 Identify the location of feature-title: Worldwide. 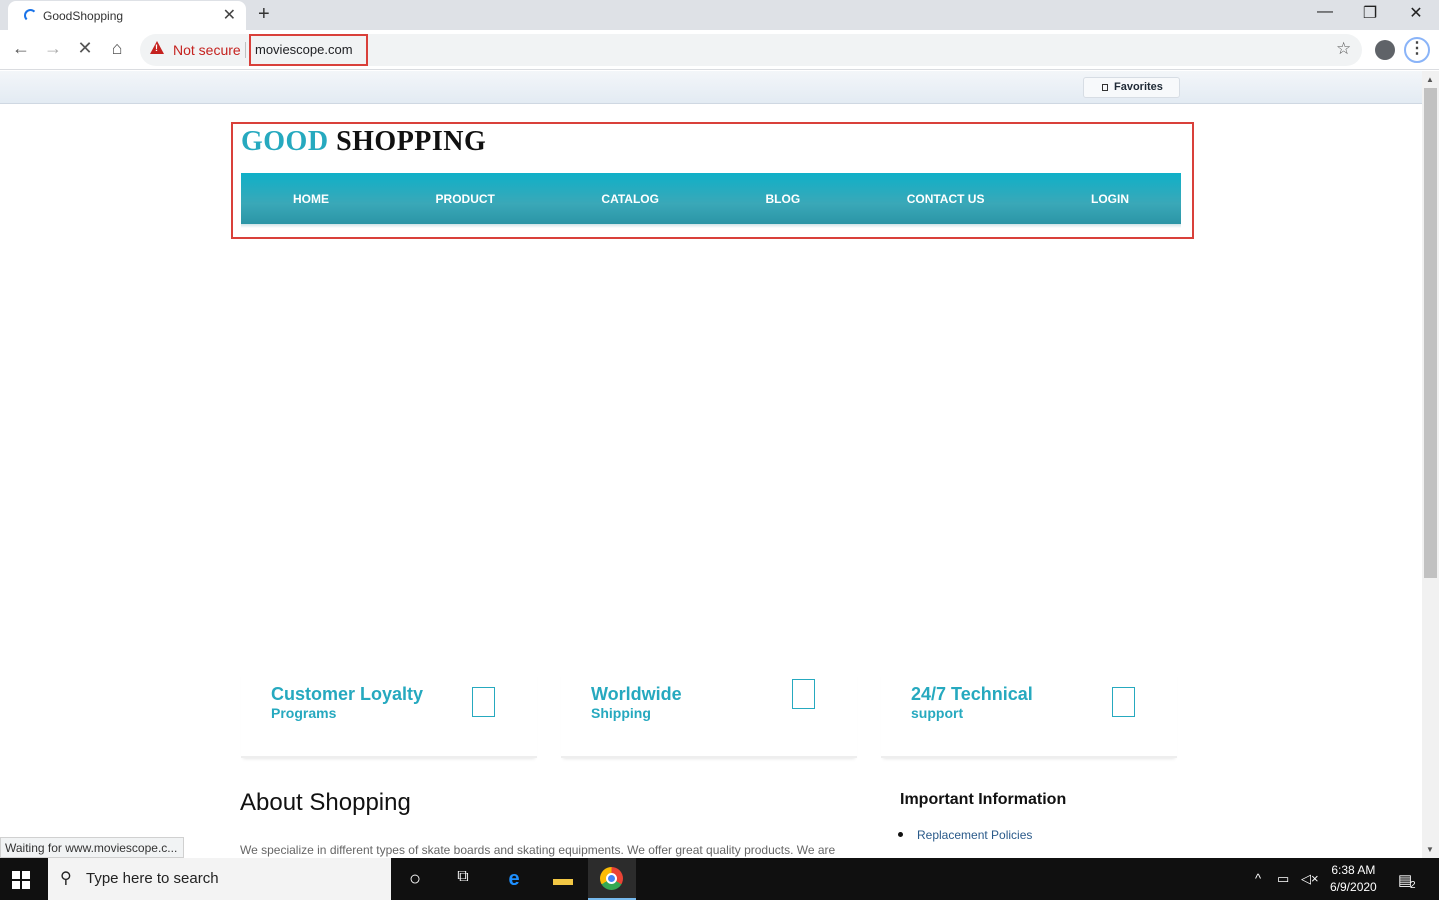
(636, 694).